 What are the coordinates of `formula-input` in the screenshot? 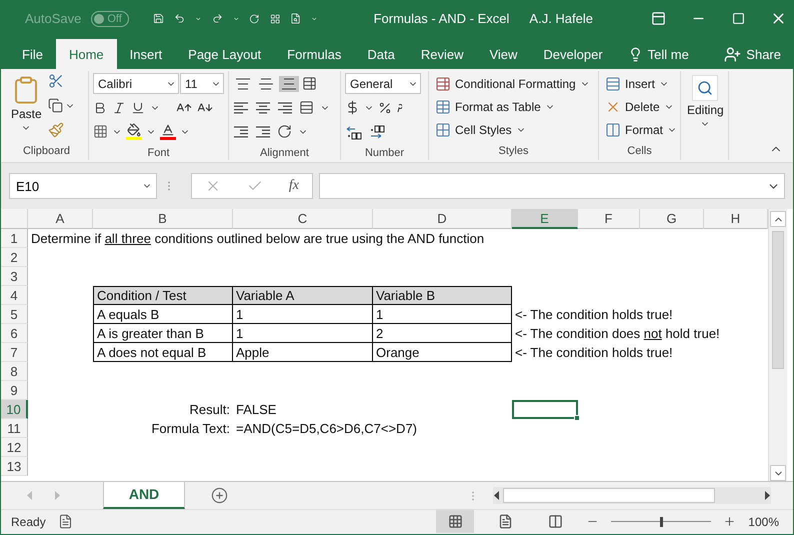 It's located at (552, 186).